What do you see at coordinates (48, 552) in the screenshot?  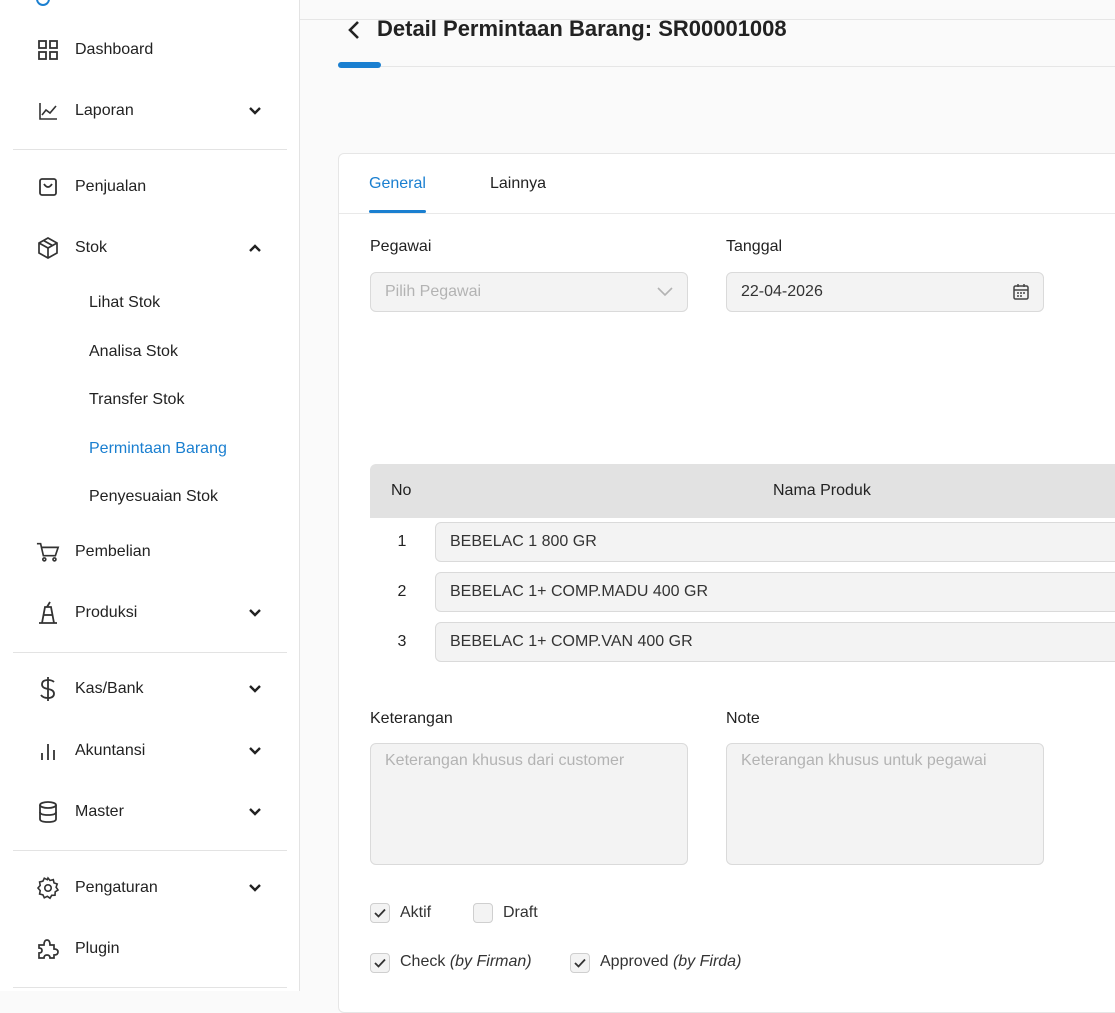 I see `cart-icon` at bounding box center [48, 552].